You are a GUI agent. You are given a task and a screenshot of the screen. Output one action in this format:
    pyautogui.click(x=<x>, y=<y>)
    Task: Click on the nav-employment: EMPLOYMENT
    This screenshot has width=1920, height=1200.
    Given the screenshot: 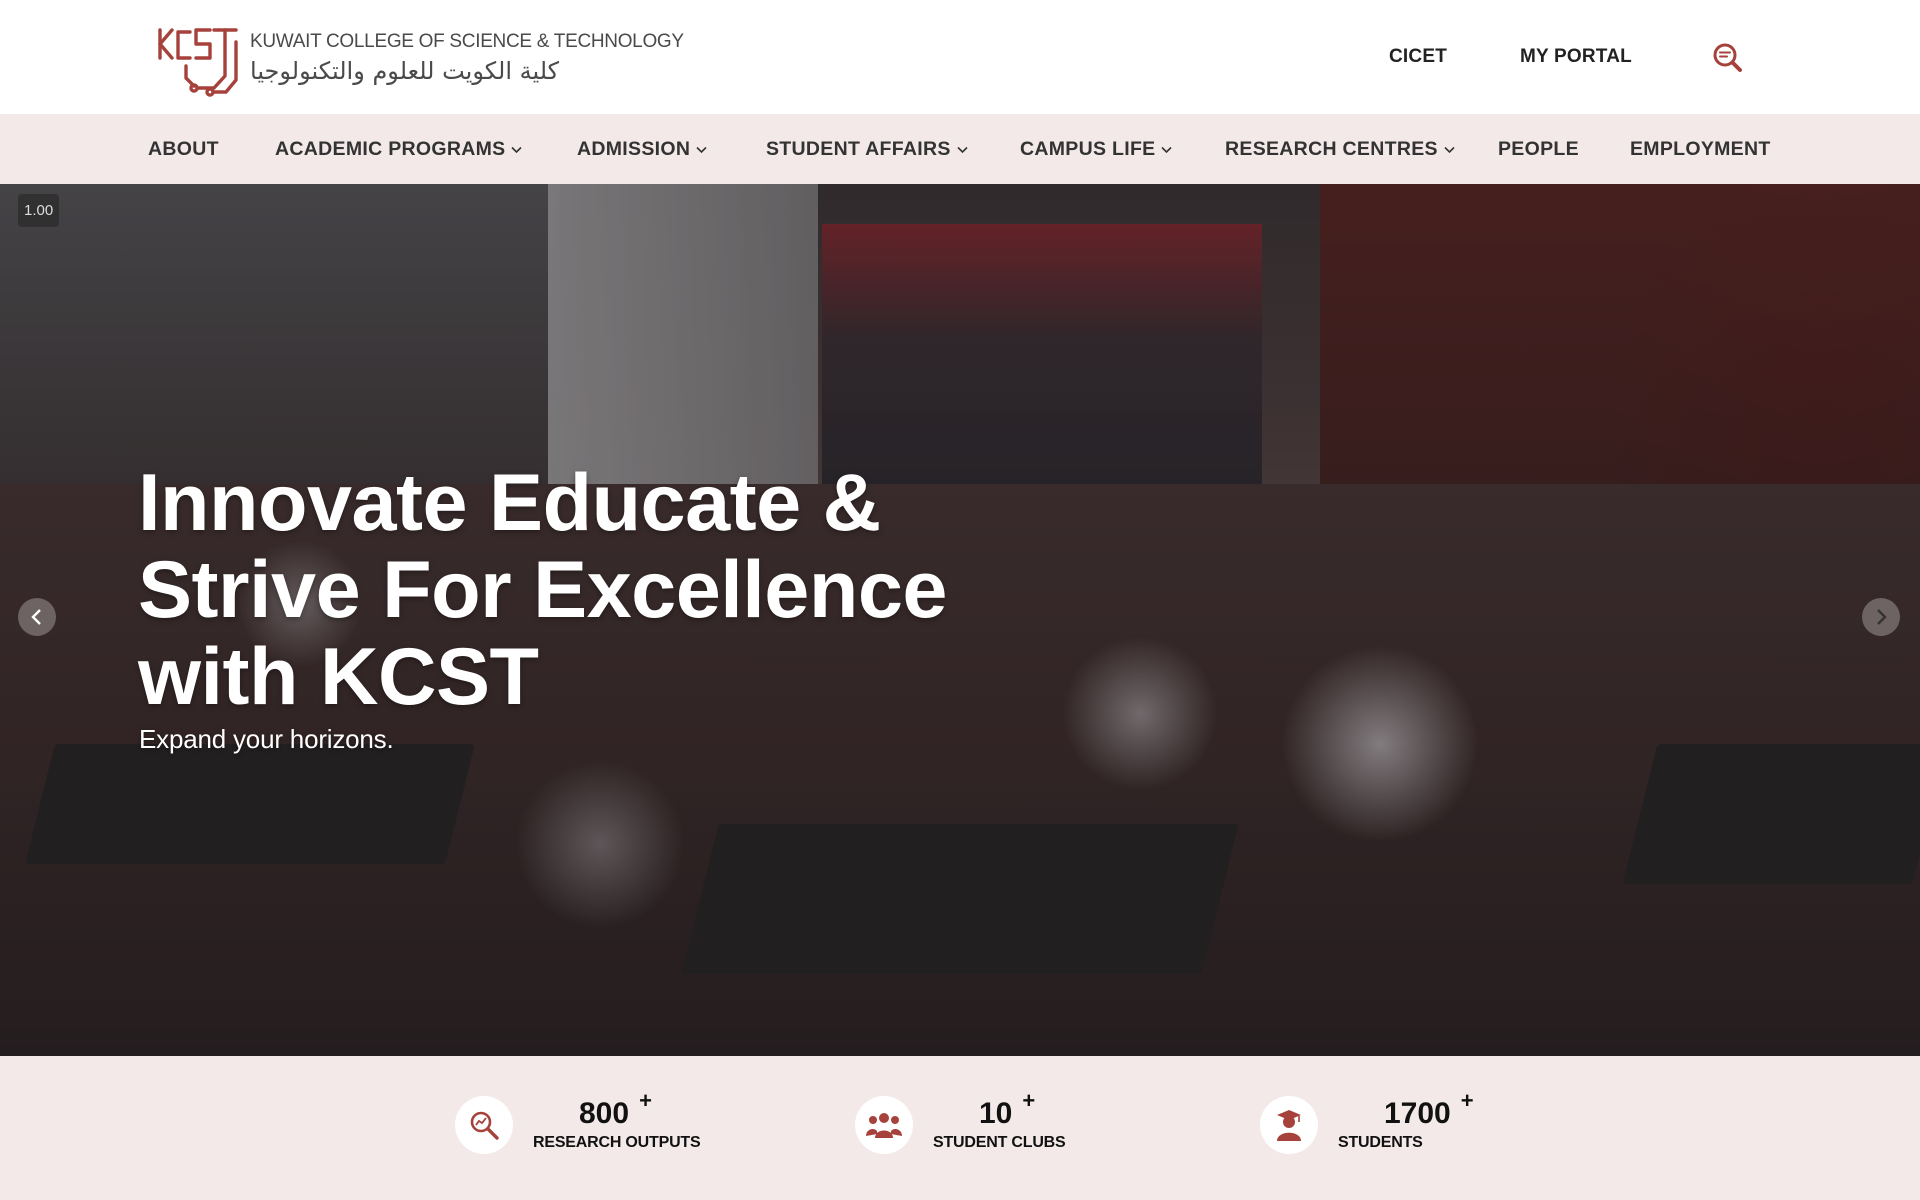 What is the action you would take?
    pyautogui.click(x=1700, y=149)
    